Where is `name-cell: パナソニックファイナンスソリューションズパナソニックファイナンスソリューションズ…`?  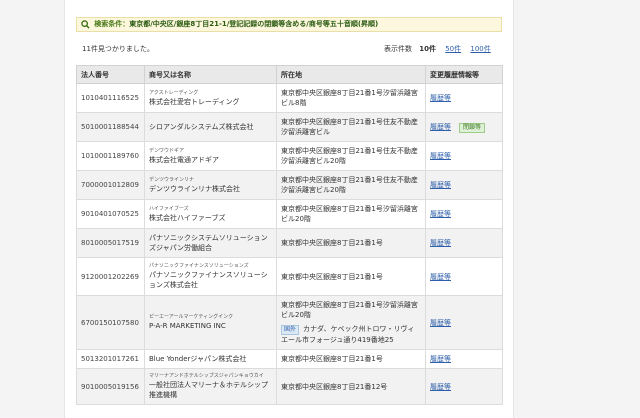
name-cell: パナソニックファイナンスソリューションズパナソニックファイナンスソリューションズ… is located at coordinates (210, 276).